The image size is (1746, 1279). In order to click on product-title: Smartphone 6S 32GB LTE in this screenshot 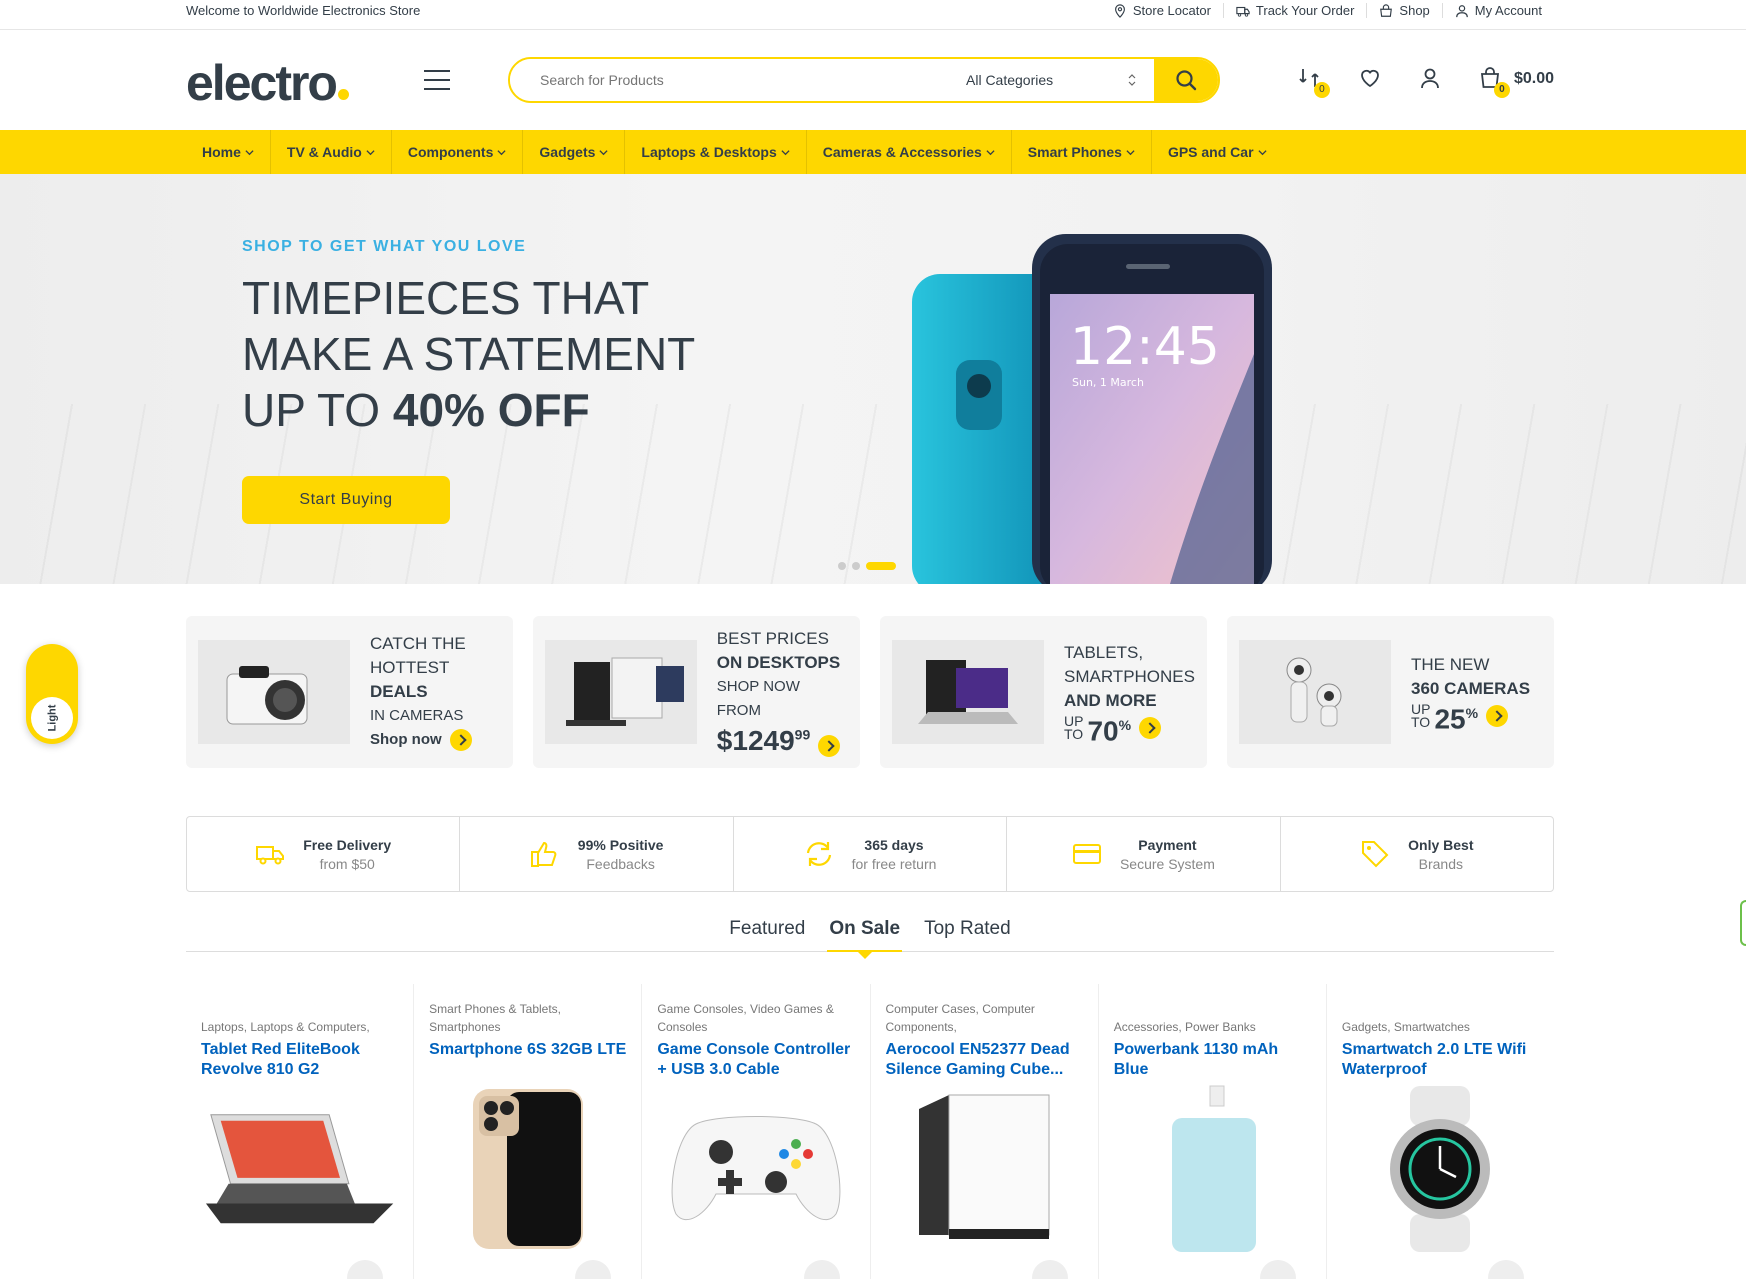, I will do `click(527, 1060)`.